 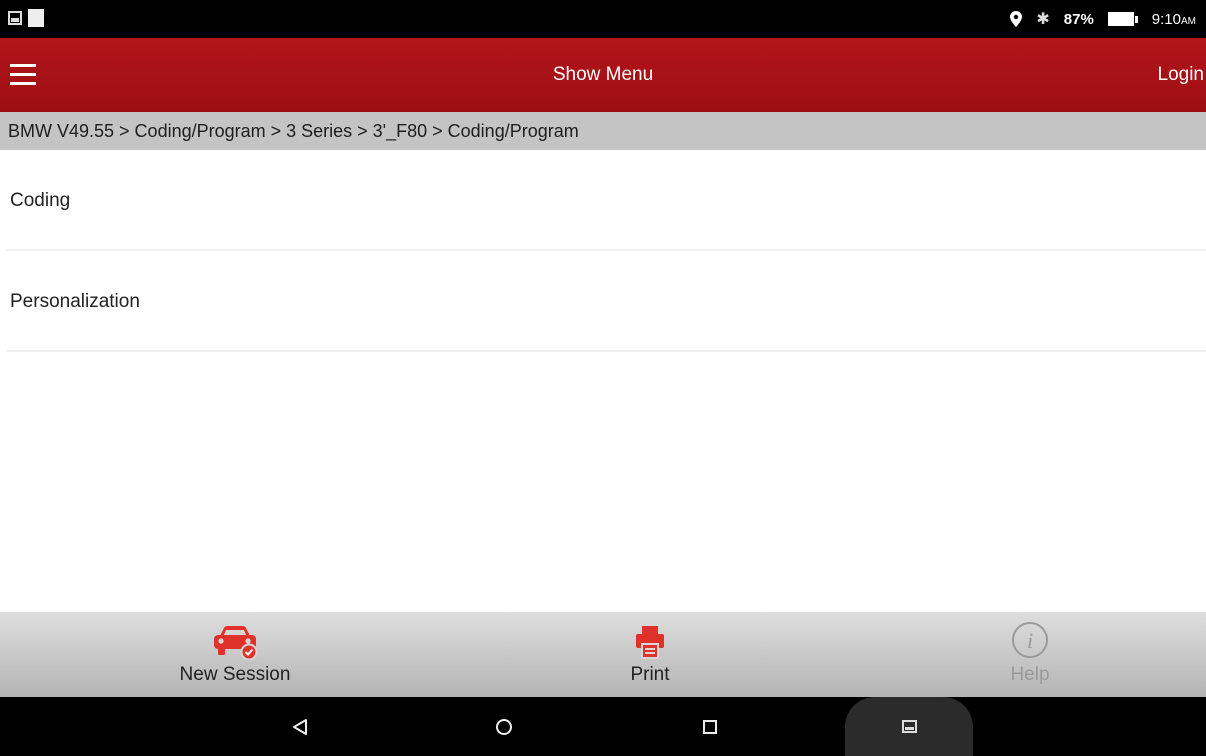 I want to click on app-header: Show Menu Login, so click(x=603, y=75).